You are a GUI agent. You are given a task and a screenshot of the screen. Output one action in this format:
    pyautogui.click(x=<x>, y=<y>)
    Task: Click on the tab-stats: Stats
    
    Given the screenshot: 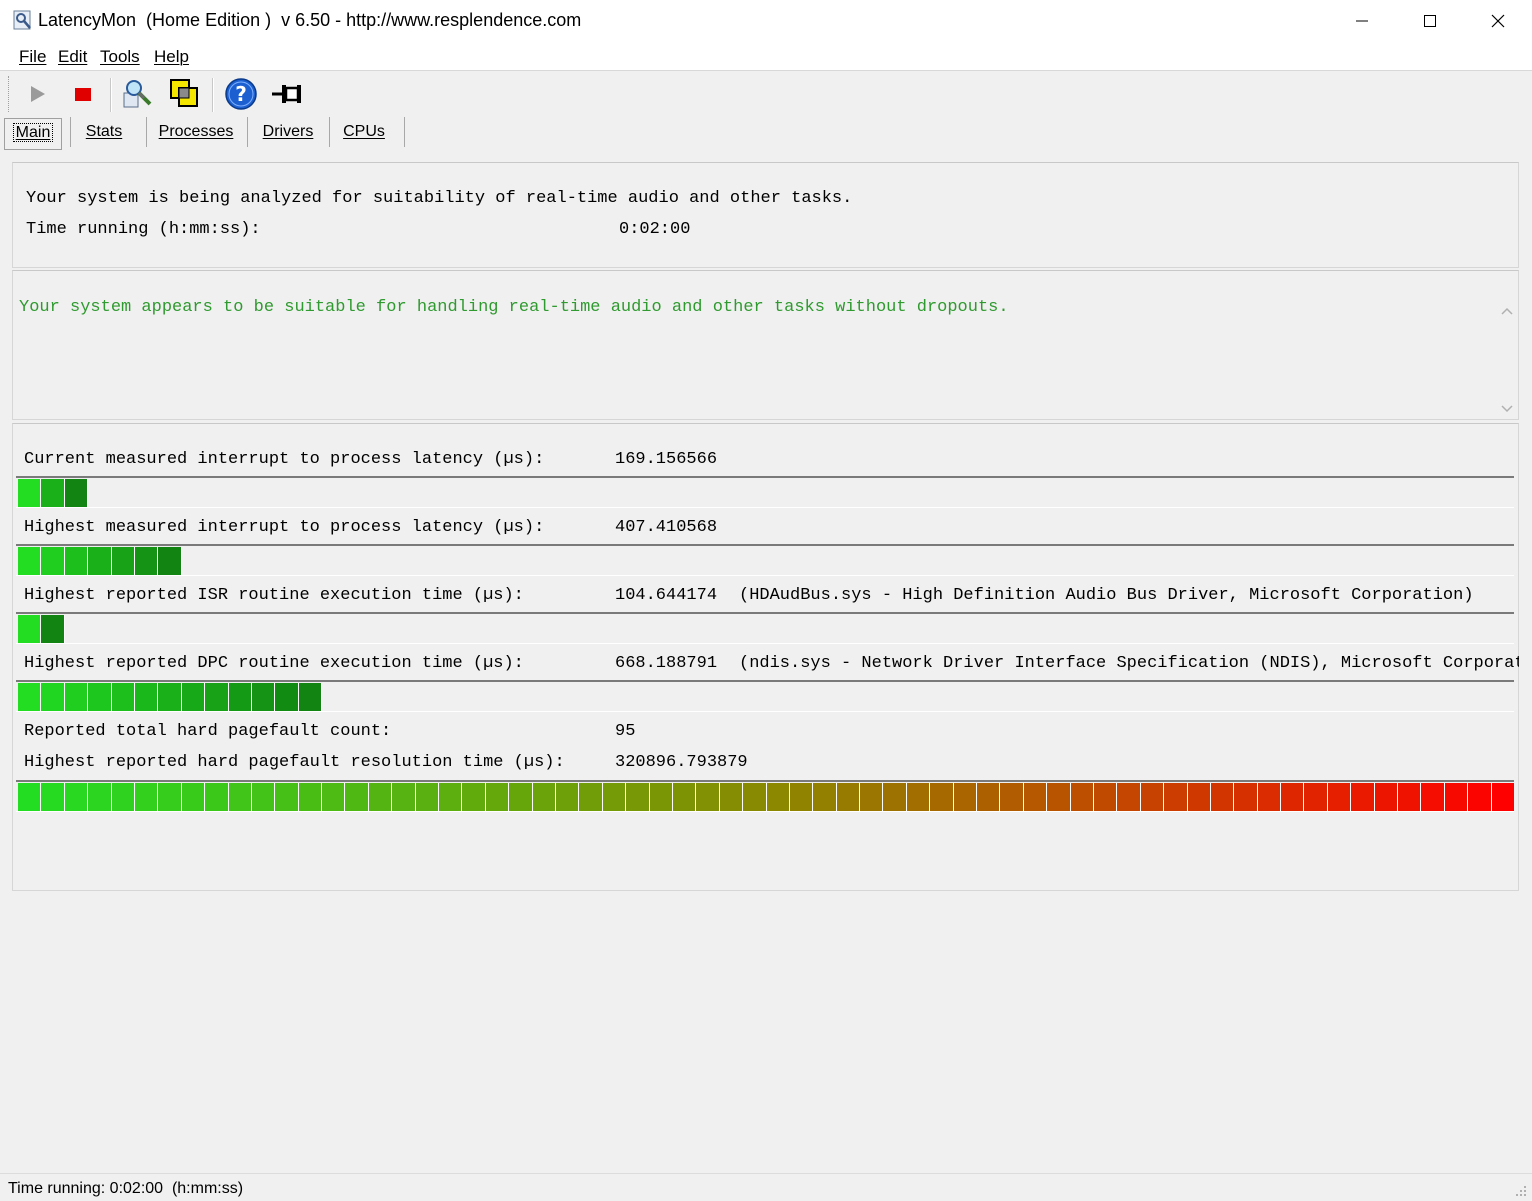 What is the action you would take?
    pyautogui.click(x=104, y=133)
    